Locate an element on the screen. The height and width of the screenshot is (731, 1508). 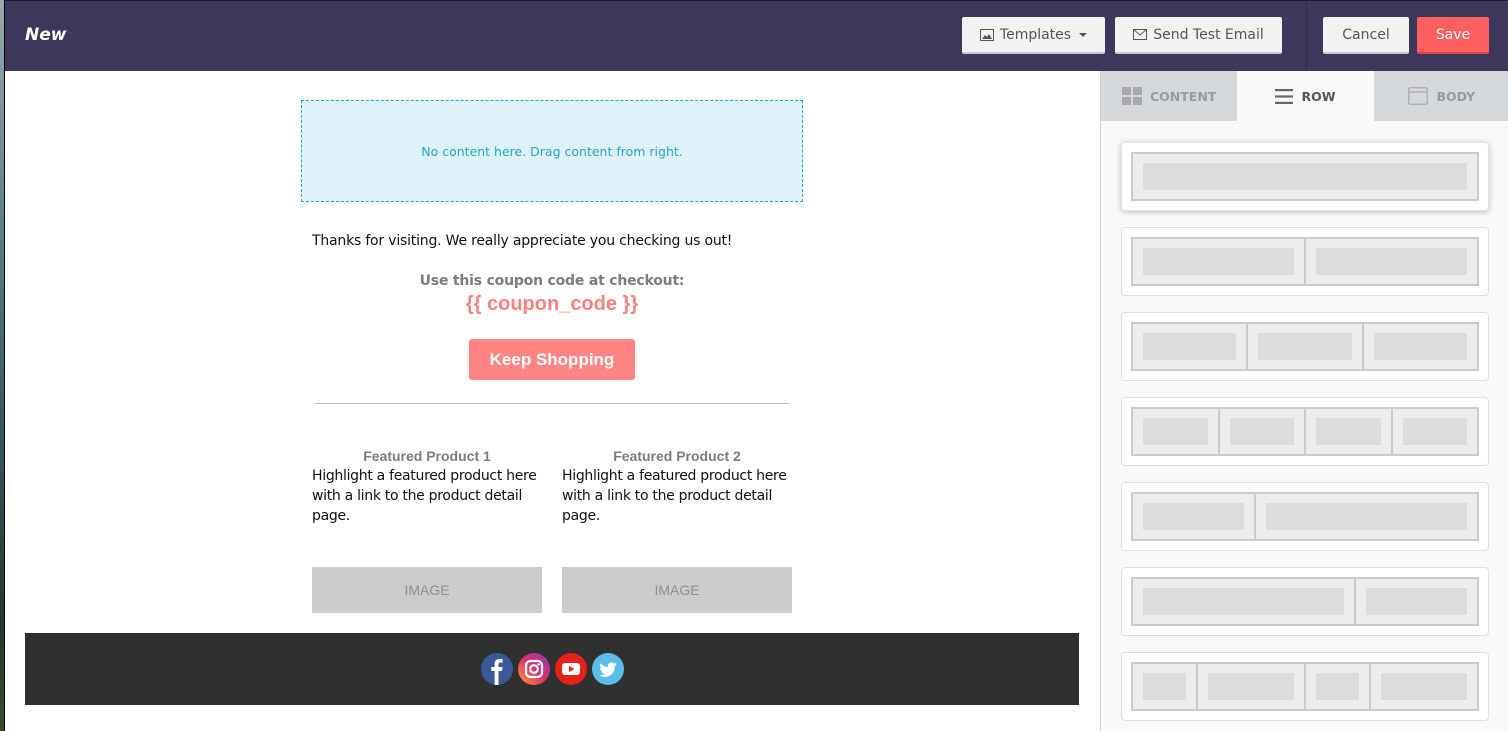
send-test-email-button: Send Test Email is located at coordinates (1198, 35).